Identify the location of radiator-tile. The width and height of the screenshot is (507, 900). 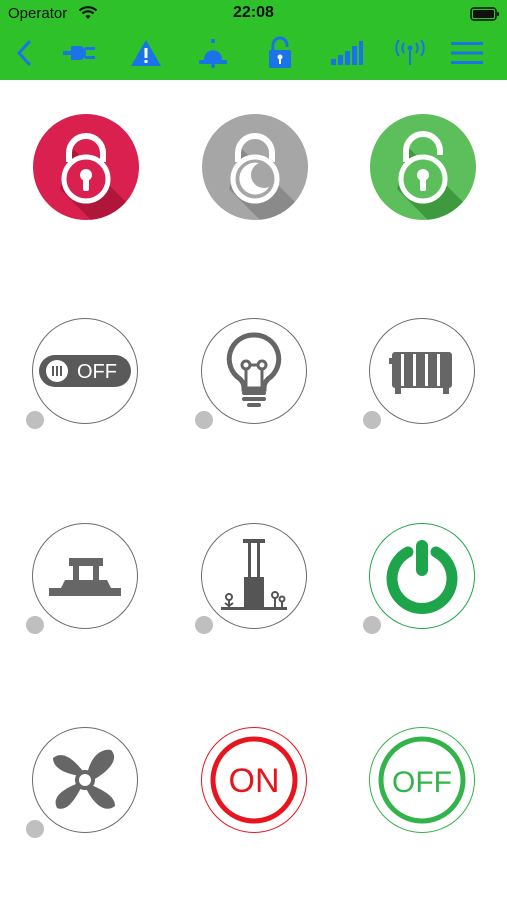
(421, 373).